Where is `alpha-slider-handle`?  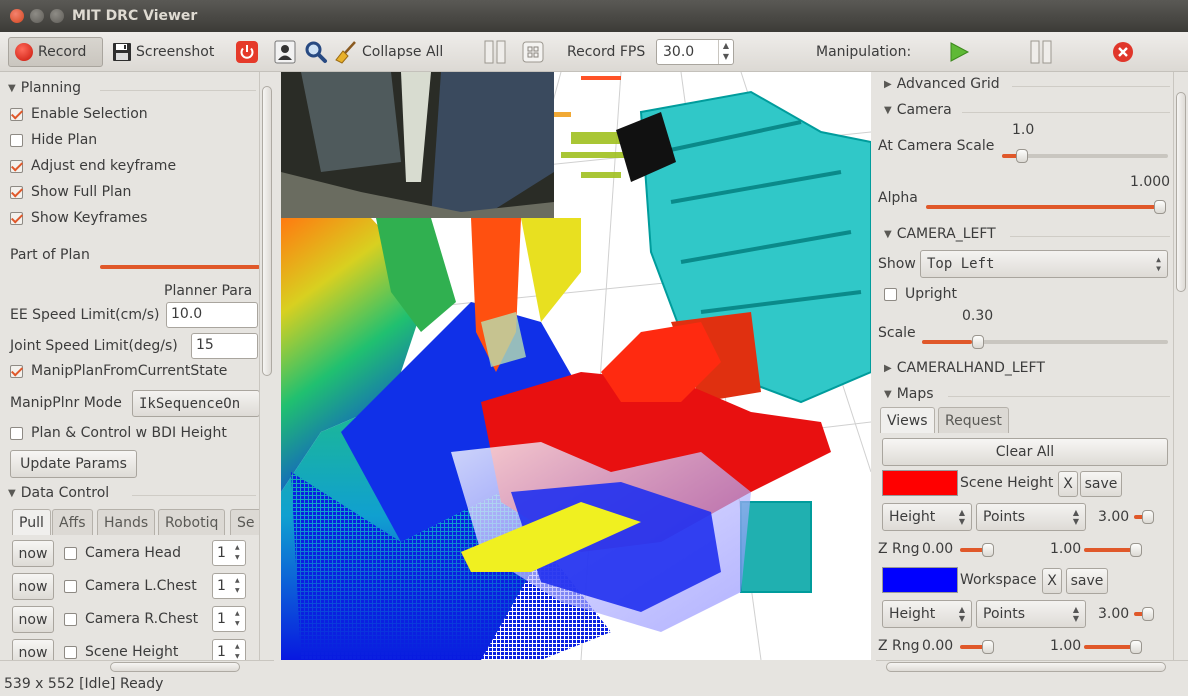 alpha-slider-handle is located at coordinates (1160, 207).